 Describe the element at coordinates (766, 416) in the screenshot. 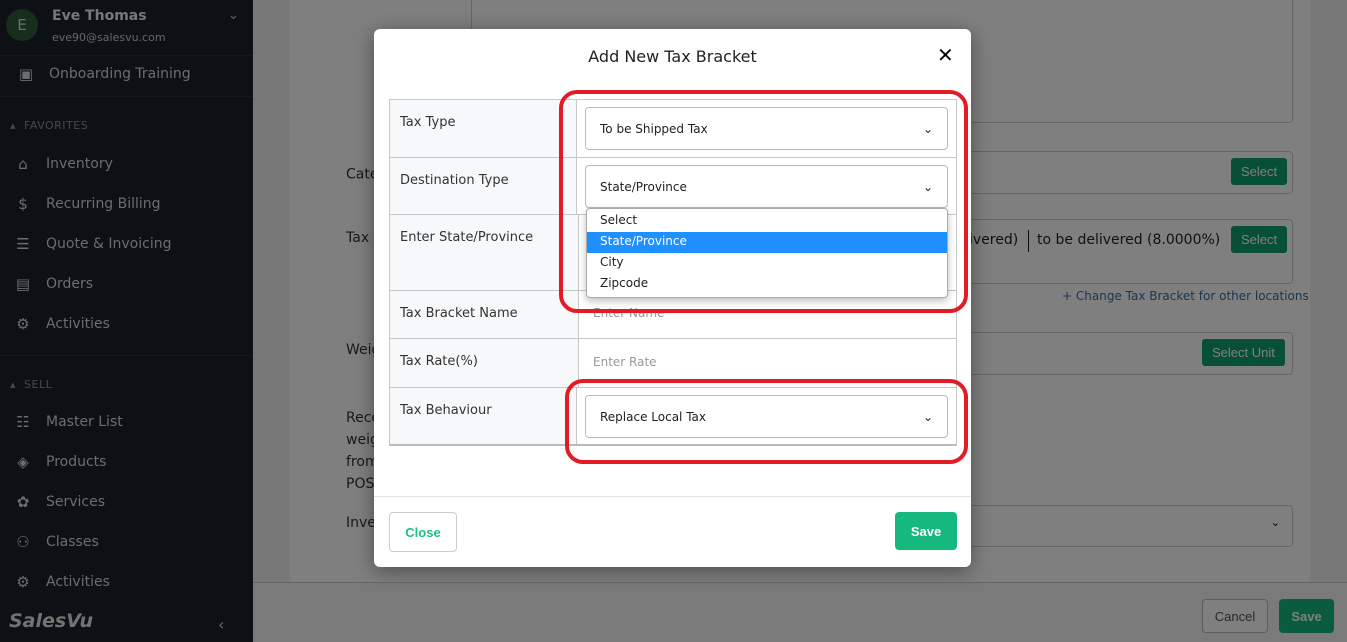

I see `tax-behaviour-select: Replace Local Tax ⌄` at that location.